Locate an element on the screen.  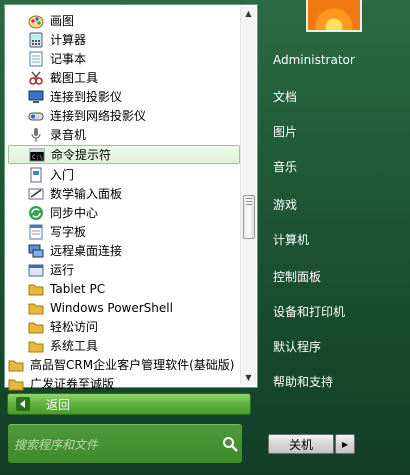
folder-item-tablet-pc: Tablet PC is located at coordinates (66, 288).